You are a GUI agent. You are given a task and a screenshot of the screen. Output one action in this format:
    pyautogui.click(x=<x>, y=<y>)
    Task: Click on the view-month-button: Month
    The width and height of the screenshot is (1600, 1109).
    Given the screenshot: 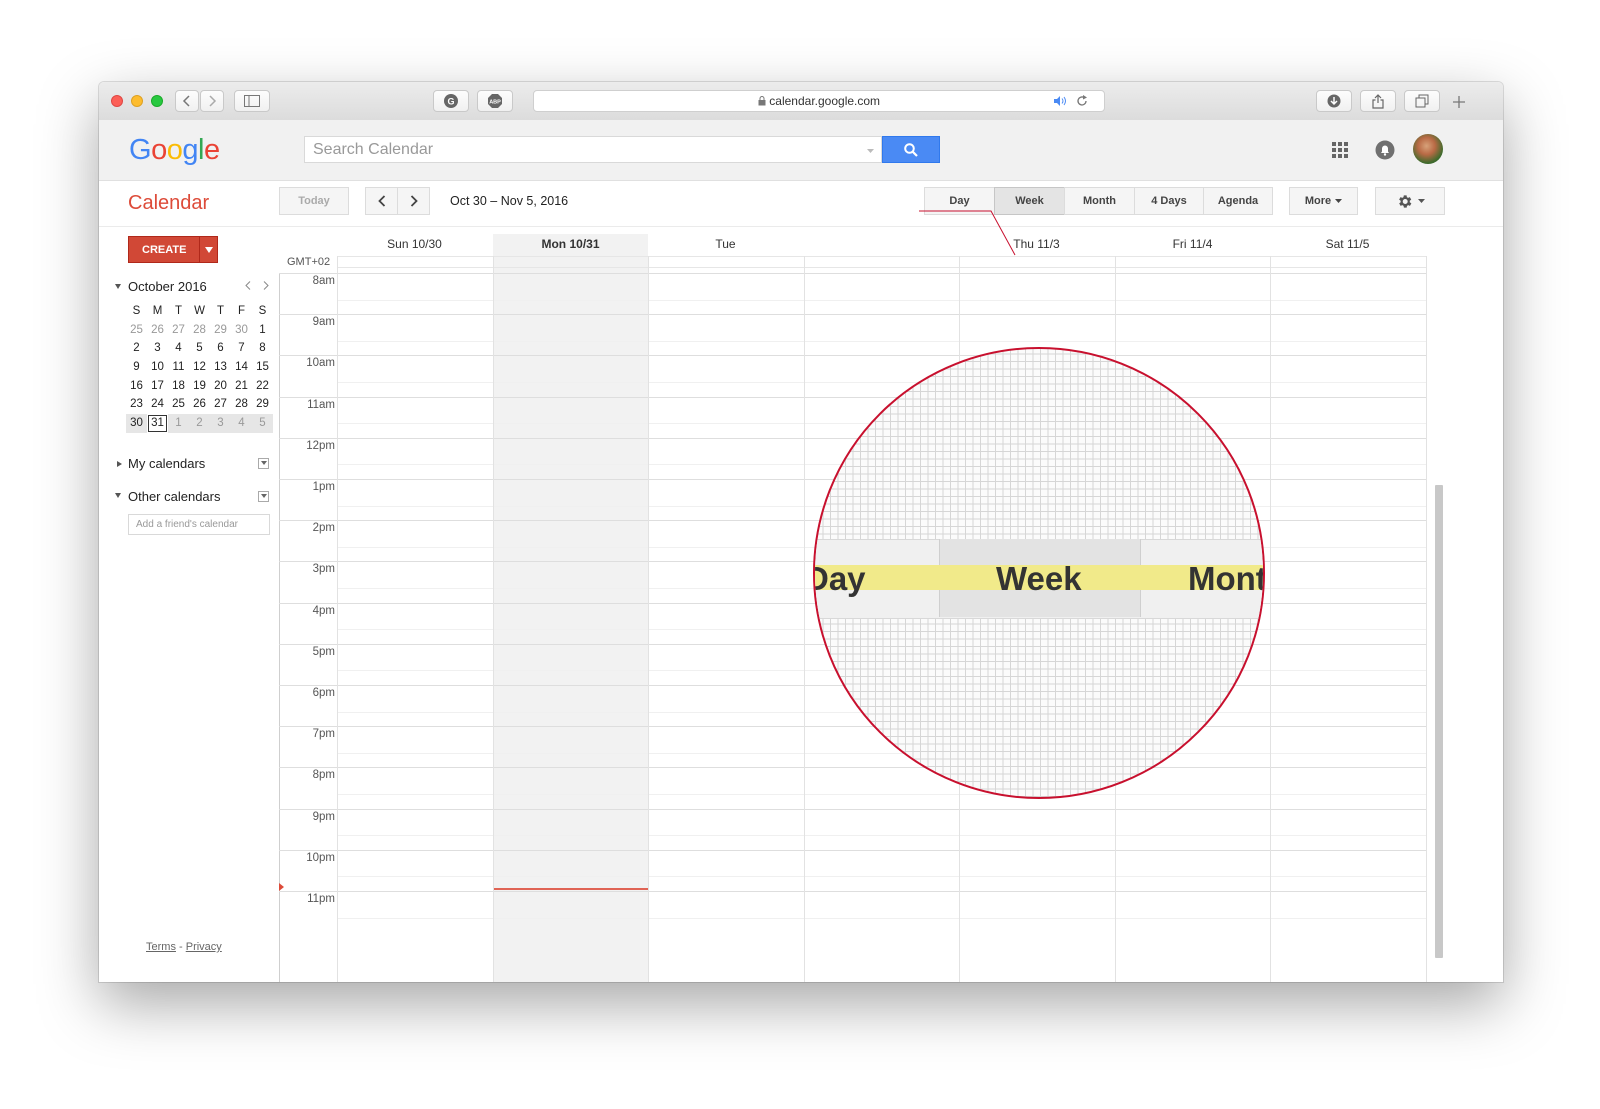 What is the action you would take?
    pyautogui.click(x=1099, y=201)
    